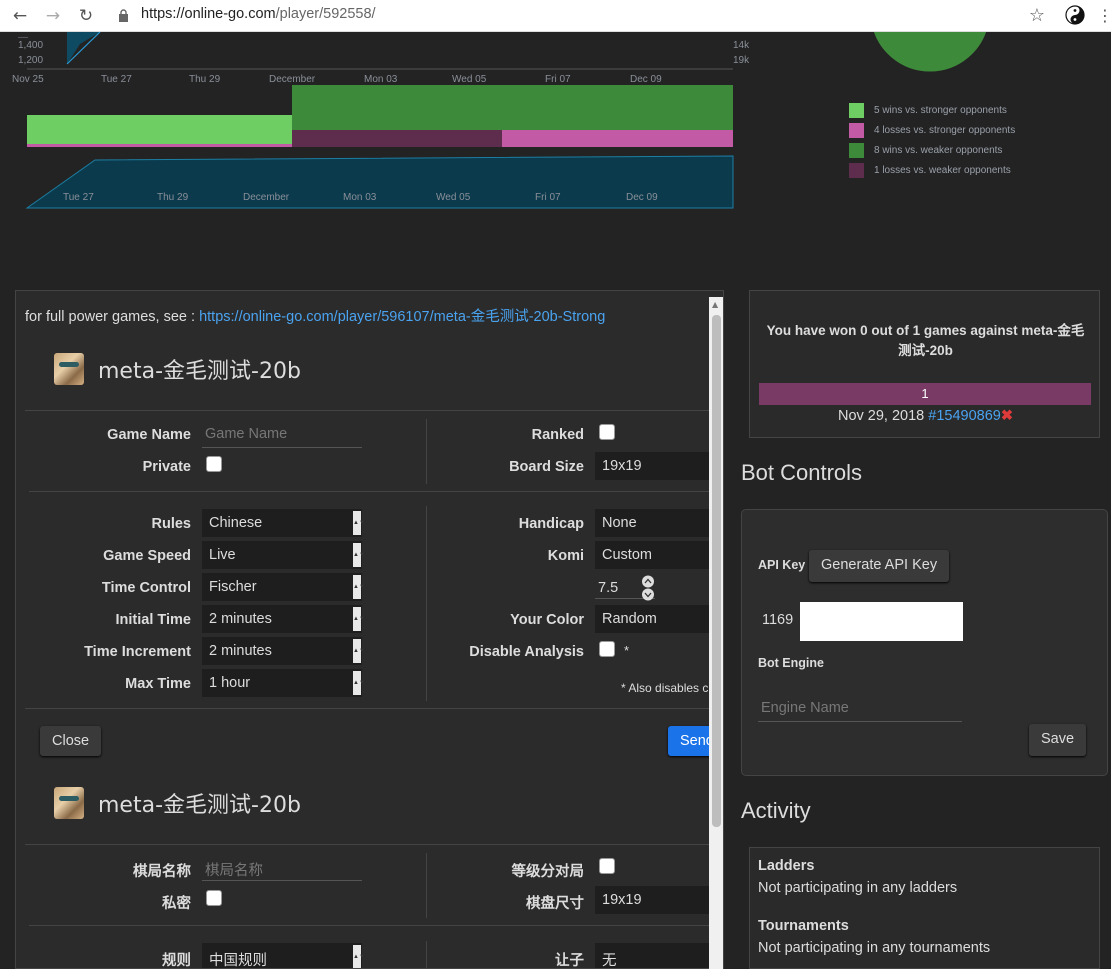 The height and width of the screenshot is (969, 1111). What do you see at coordinates (715, 304) in the screenshot?
I see `scroll-up-icon: ▲` at bounding box center [715, 304].